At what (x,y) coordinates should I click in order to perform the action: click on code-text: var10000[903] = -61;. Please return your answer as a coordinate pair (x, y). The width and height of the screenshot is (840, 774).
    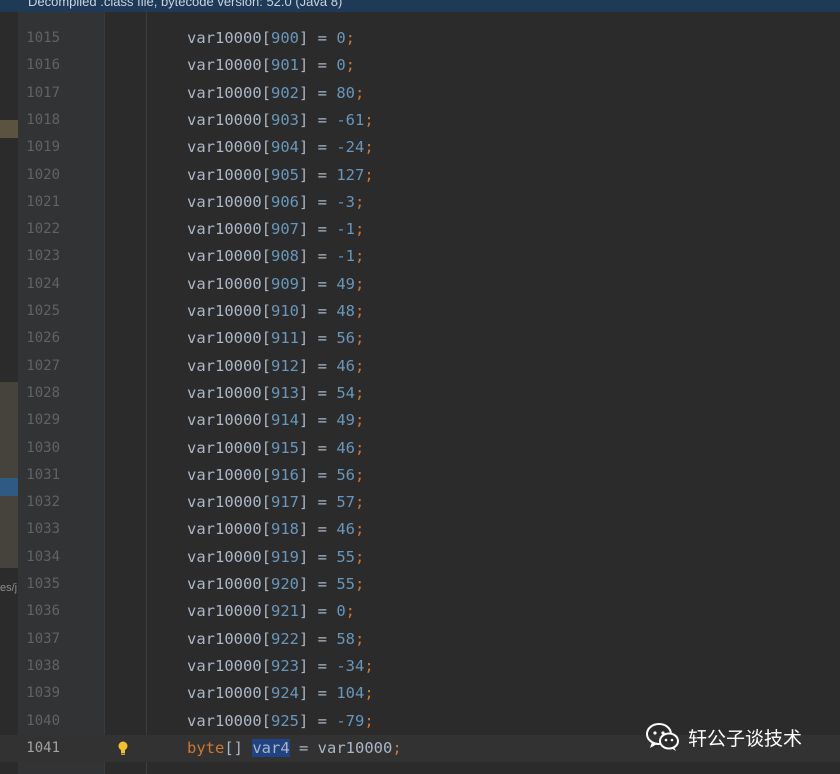
    Looking at the image, I should click on (280, 120).